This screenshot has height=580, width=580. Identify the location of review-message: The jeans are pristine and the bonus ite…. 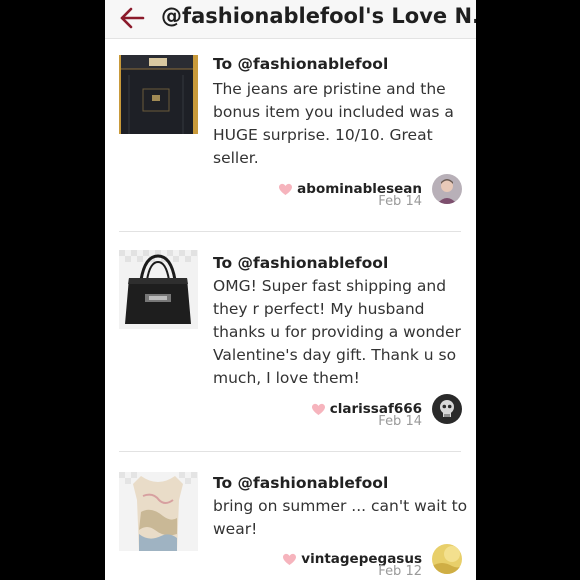
(333, 123).